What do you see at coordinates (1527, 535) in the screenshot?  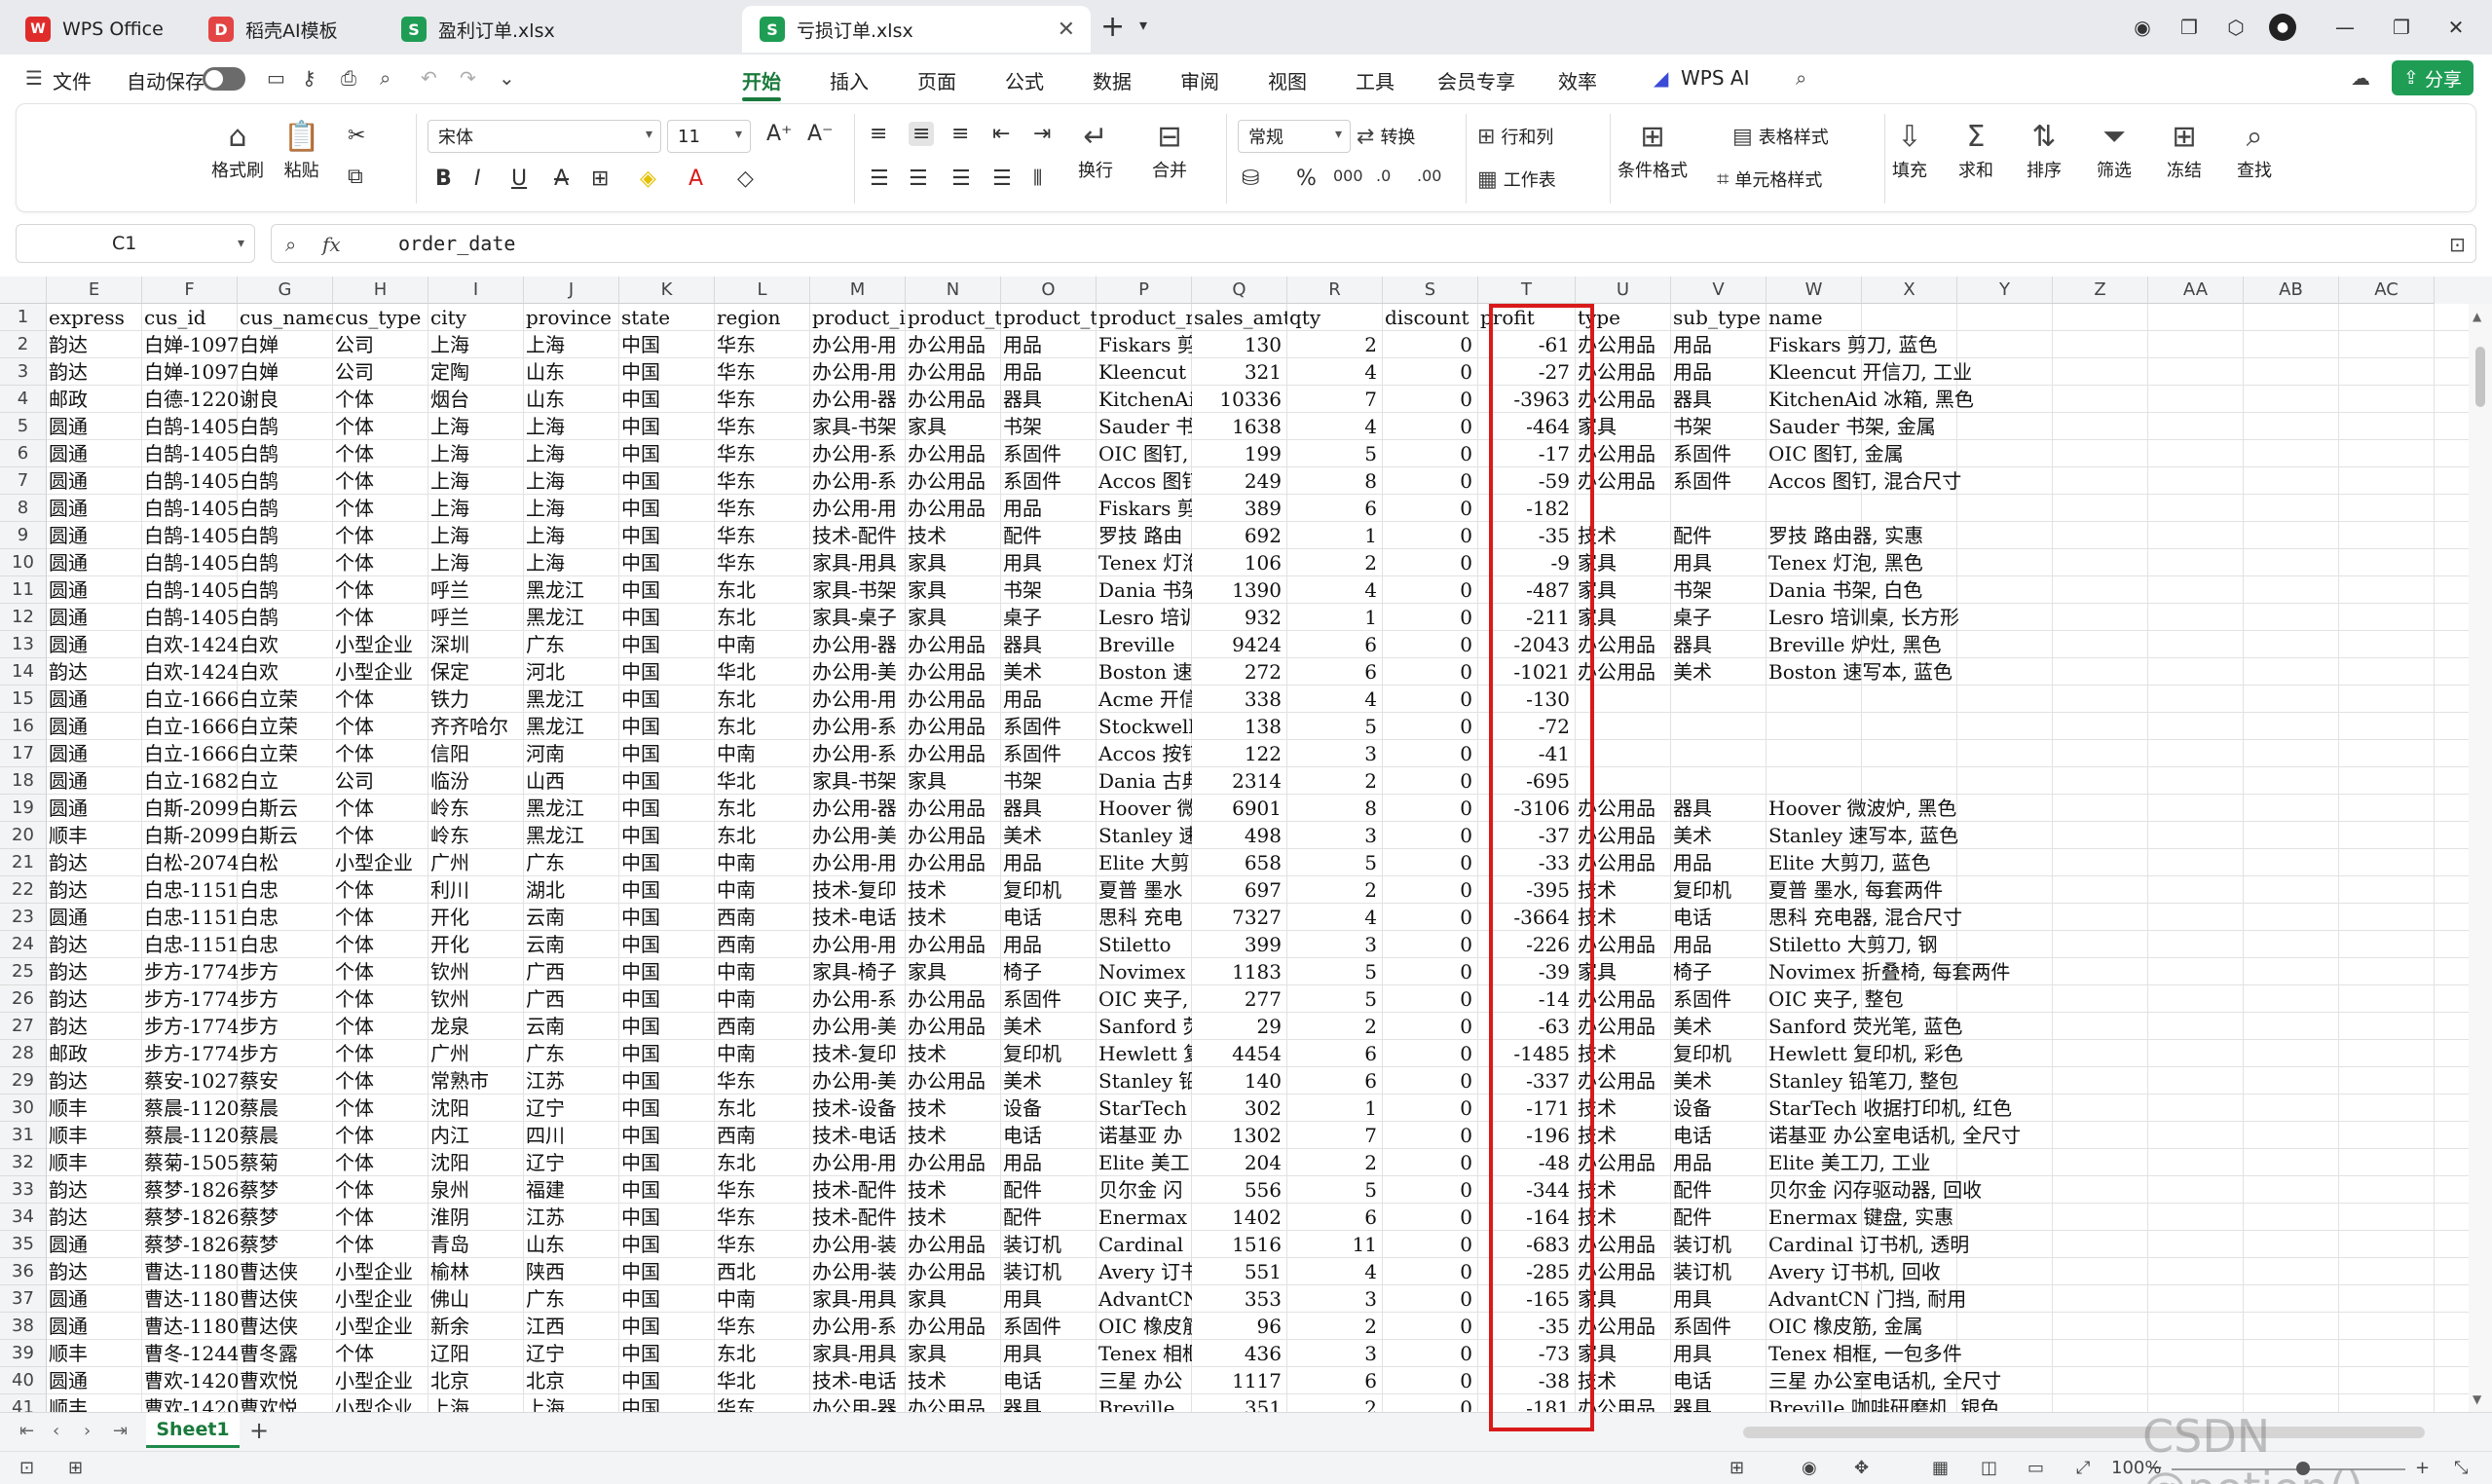 I see `cell: -35` at bounding box center [1527, 535].